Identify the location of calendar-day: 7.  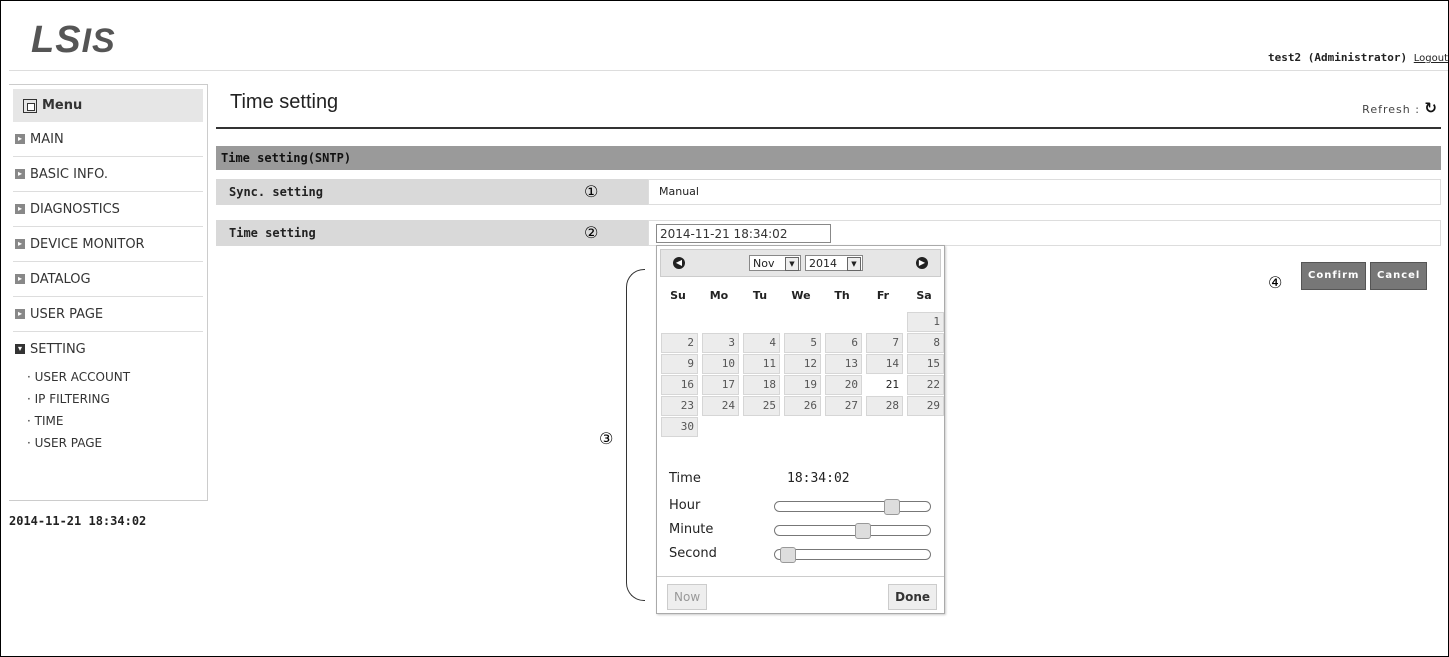
(884, 343).